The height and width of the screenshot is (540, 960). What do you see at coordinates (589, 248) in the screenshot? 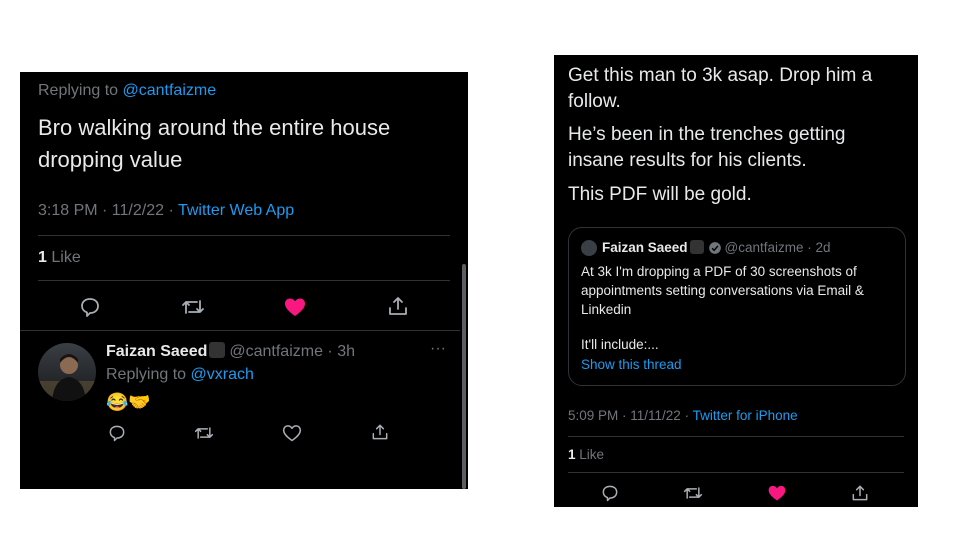
I see `quote-avatar` at bounding box center [589, 248].